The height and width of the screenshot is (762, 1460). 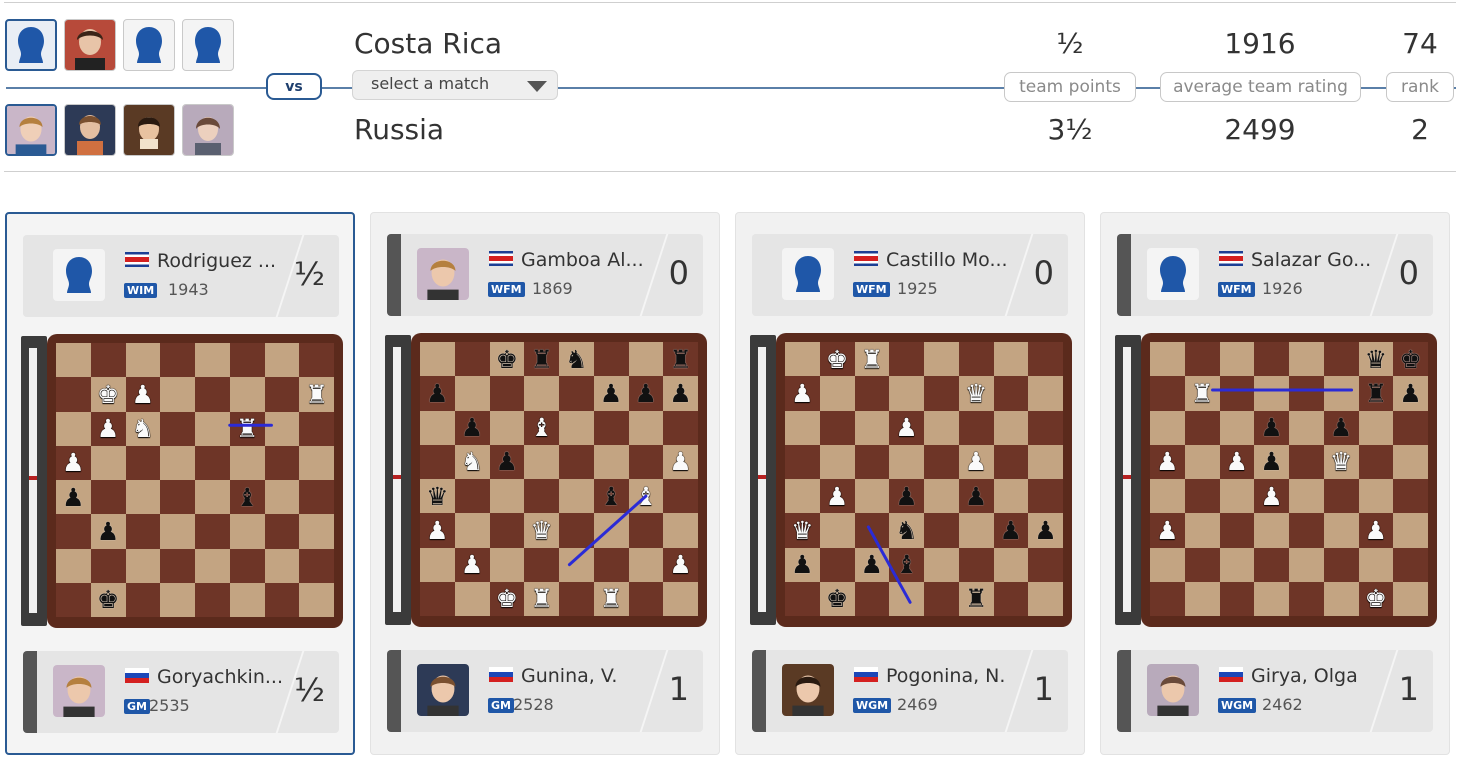 I want to click on bottom-player-card: Goryachkin... GM 2535 ½, so click(x=181, y=692).